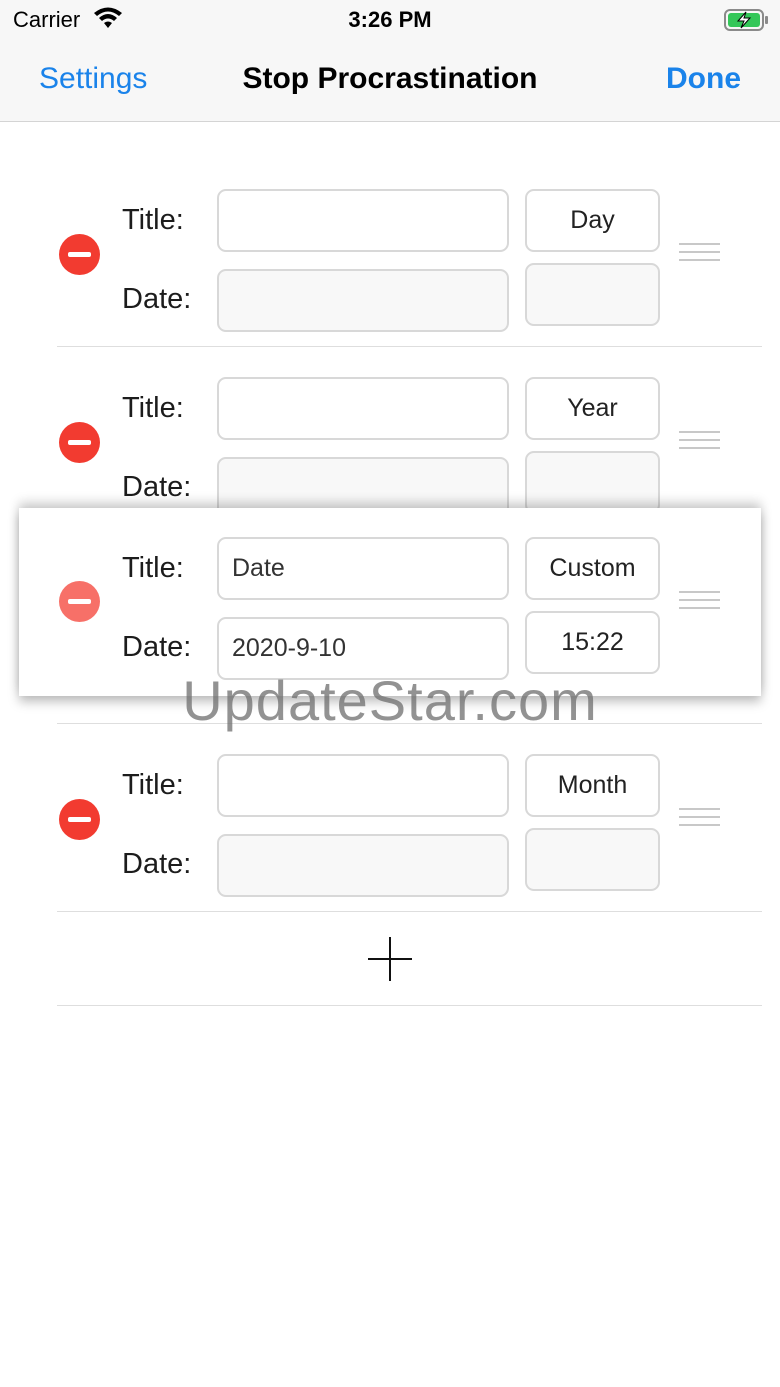 Image resolution: width=780 pixels, height=1387 pixels. What do you see at coordinates (363, 568) in the screenshot?
I see `title-field: Date` at bounding box center [363, 568].